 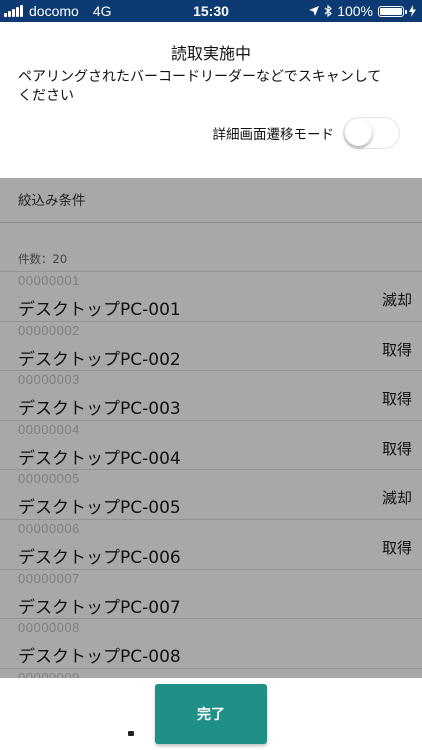 I want to click on scan-indicator-dot, so click(x=131, y=733).